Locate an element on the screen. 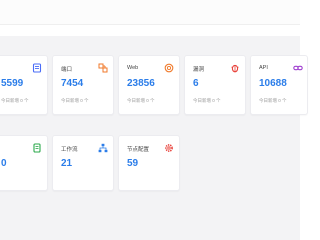 This screenshot has width=320, height=240. stat-card-assets: 5599 今日新增 0 个 is located at coordinates (24, 85).